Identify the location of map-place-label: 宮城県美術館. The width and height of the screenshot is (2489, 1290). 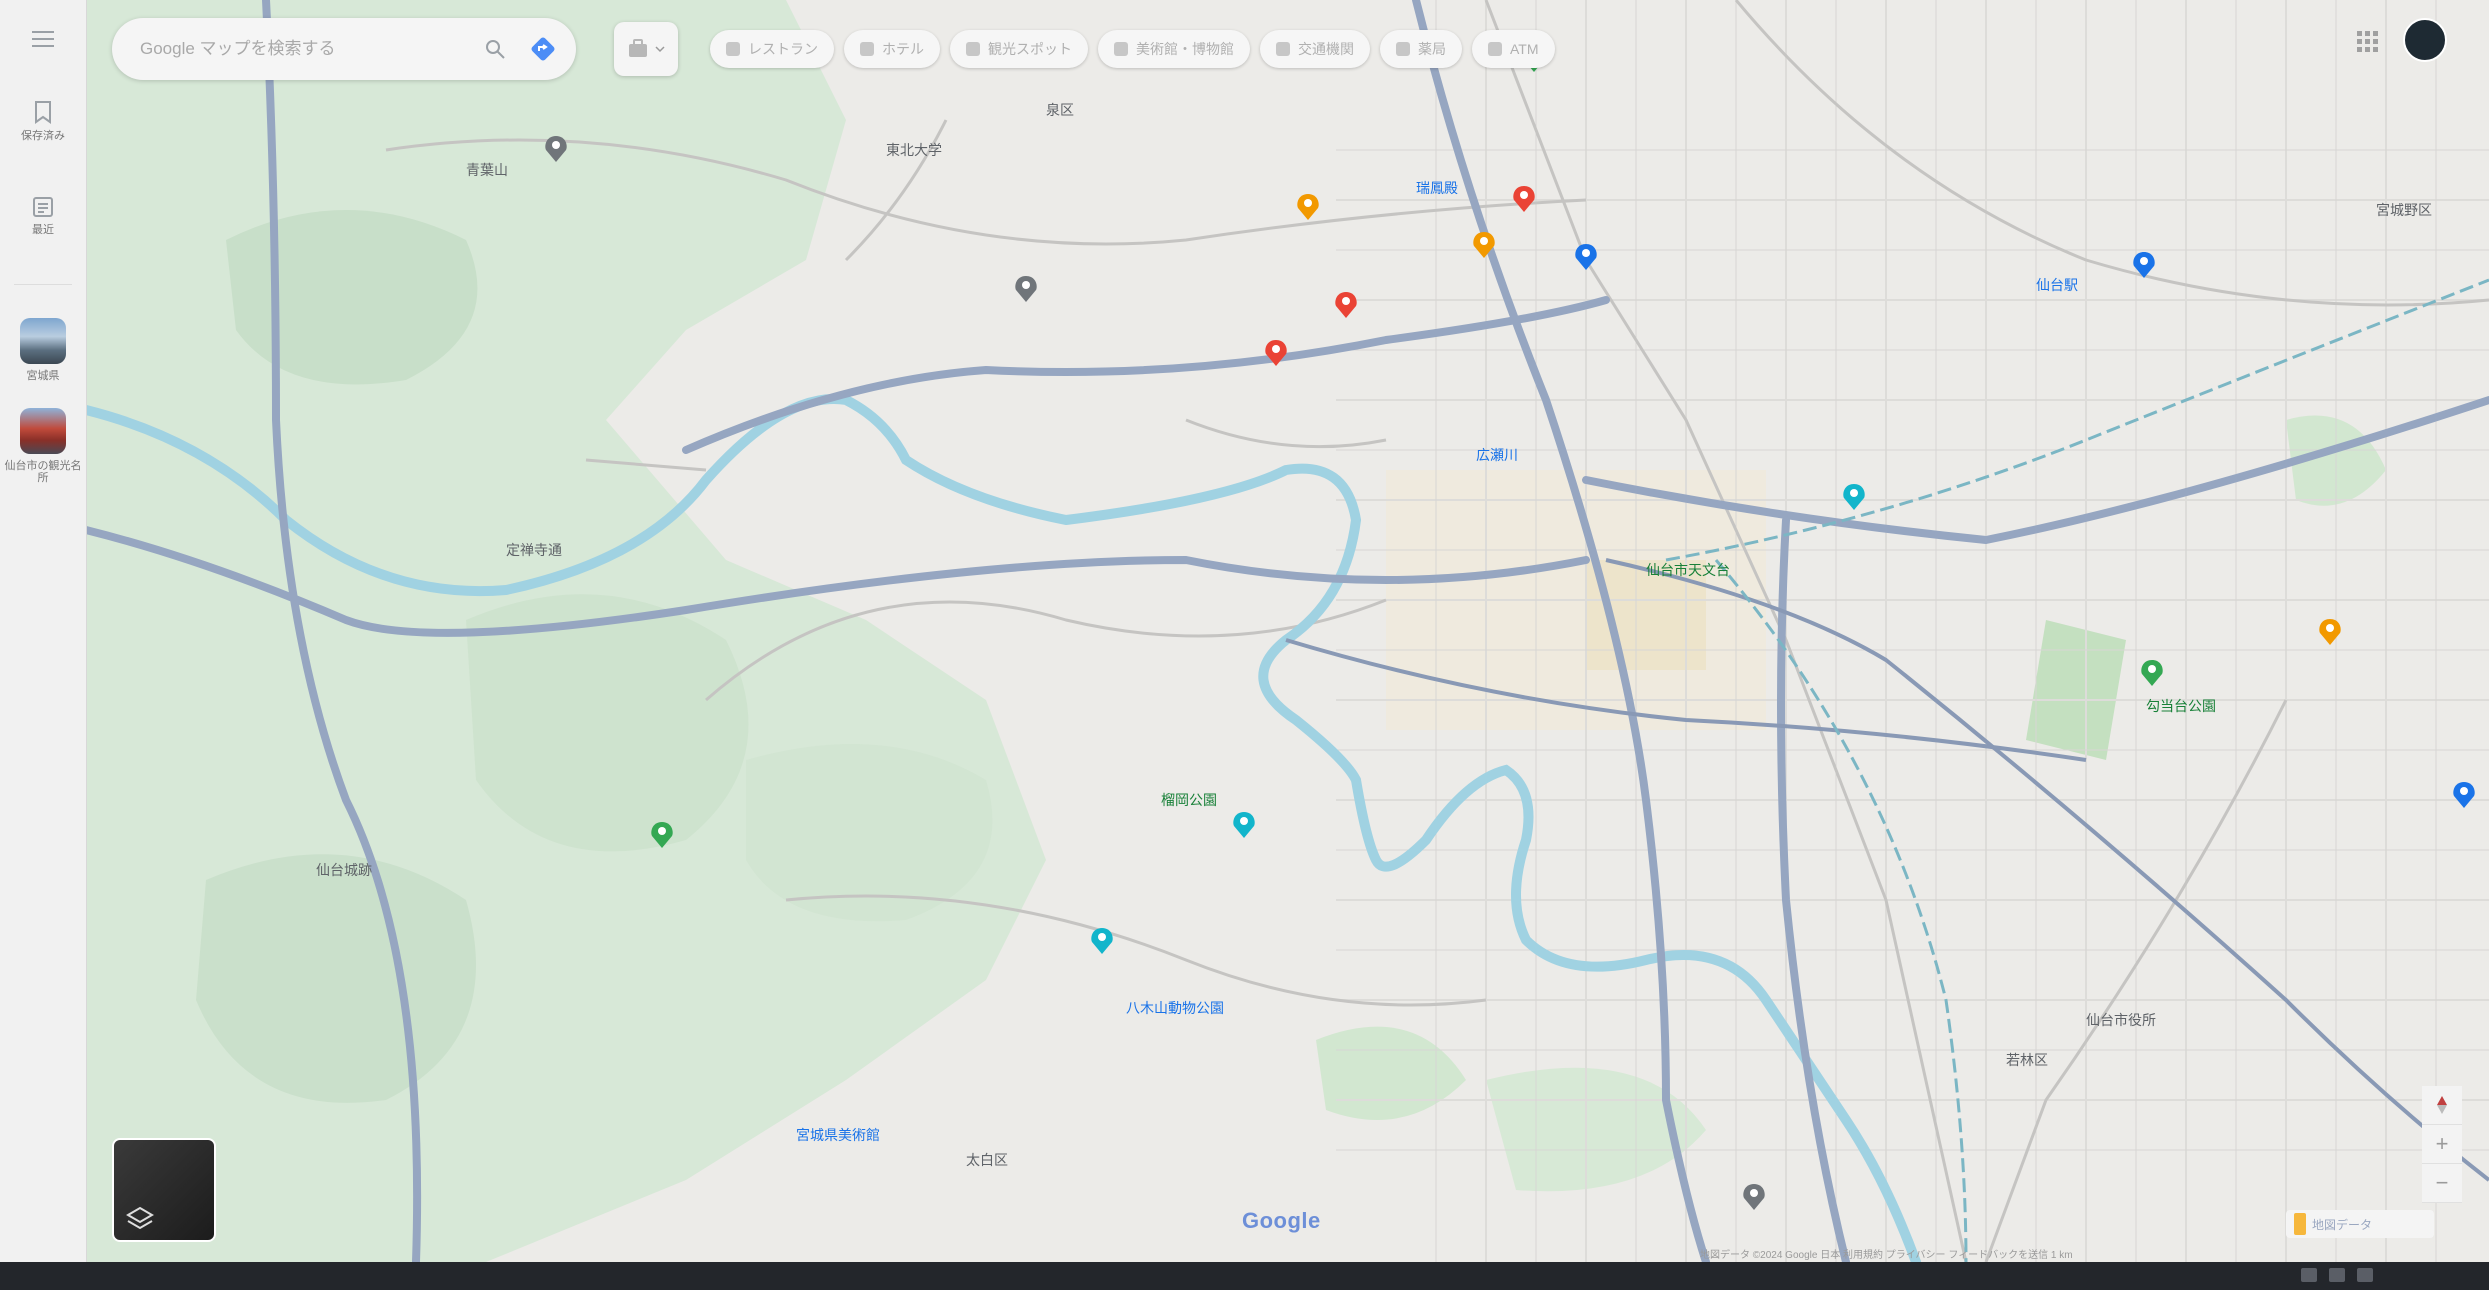
(838, 1135).